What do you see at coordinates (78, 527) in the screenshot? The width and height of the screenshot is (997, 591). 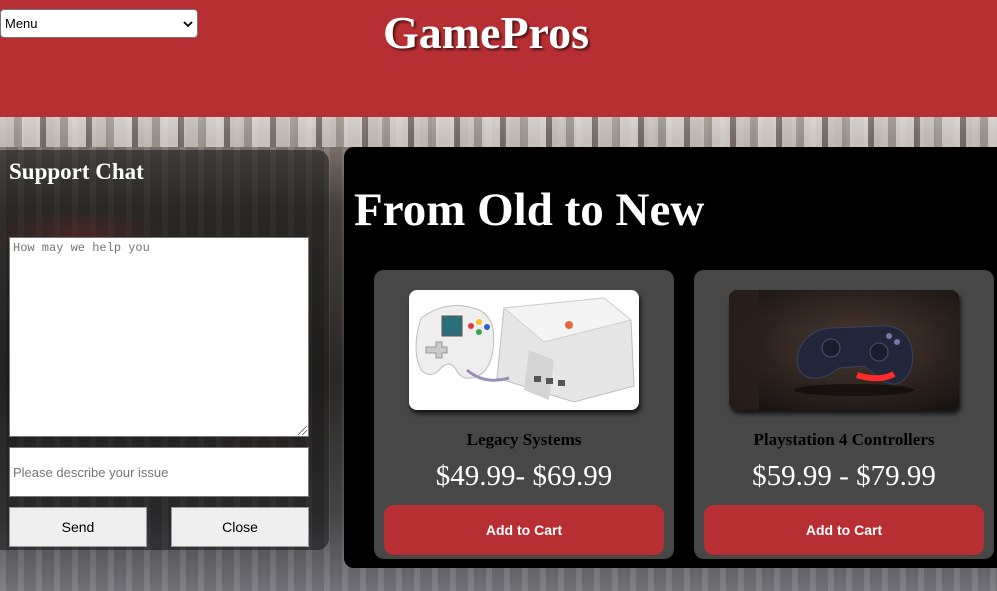 I see `send-button: Send` at bounding box center [78, 527].